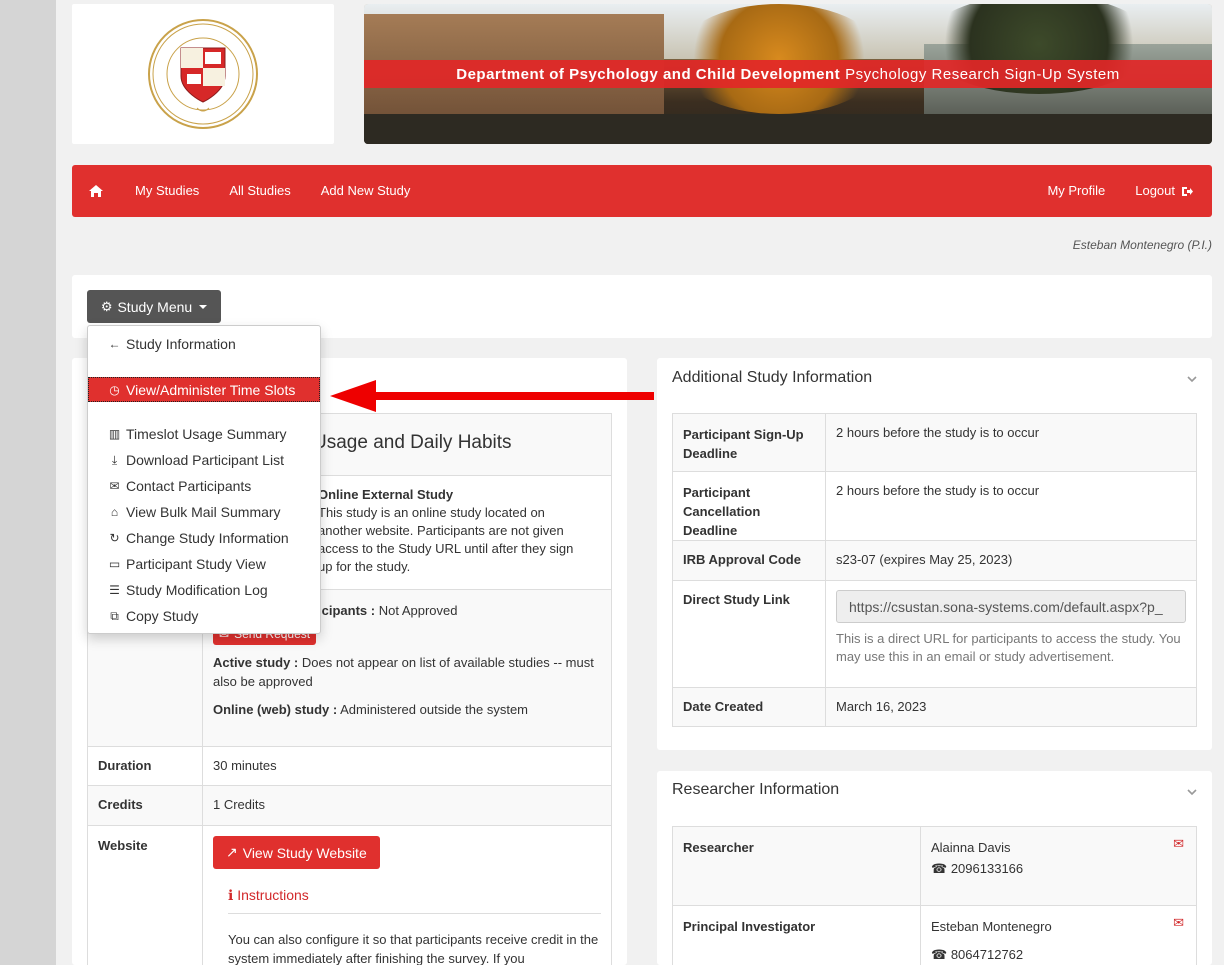 This screenshot has height=965, width=1224. Describe the element at coordinates (1076, 191) in the screenshot. I see `nav-my-profile: My Profile` at that location.